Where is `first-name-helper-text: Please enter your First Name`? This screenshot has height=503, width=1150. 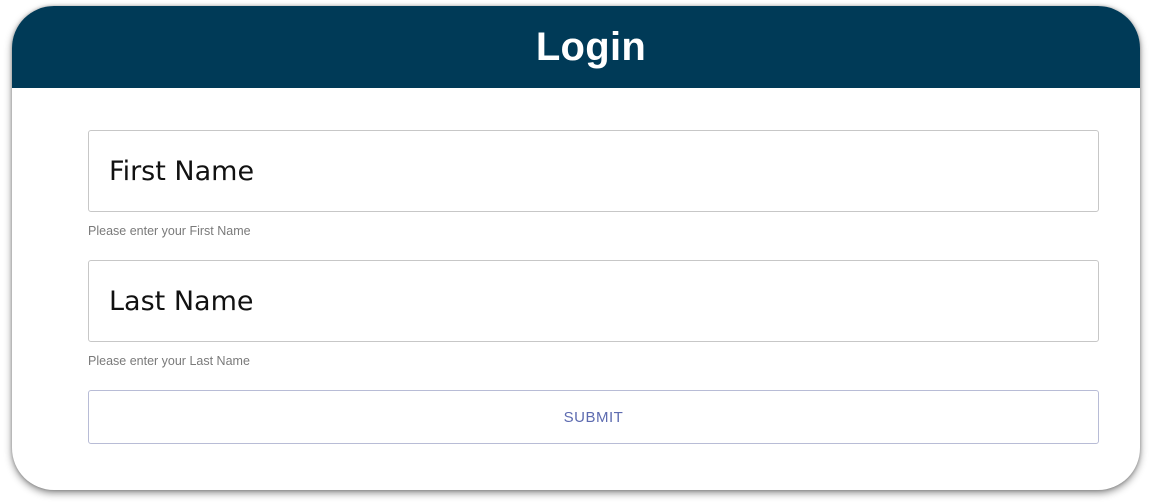 first-name-helper-text: Please enter your First Name is located at coordinates (169, 231).